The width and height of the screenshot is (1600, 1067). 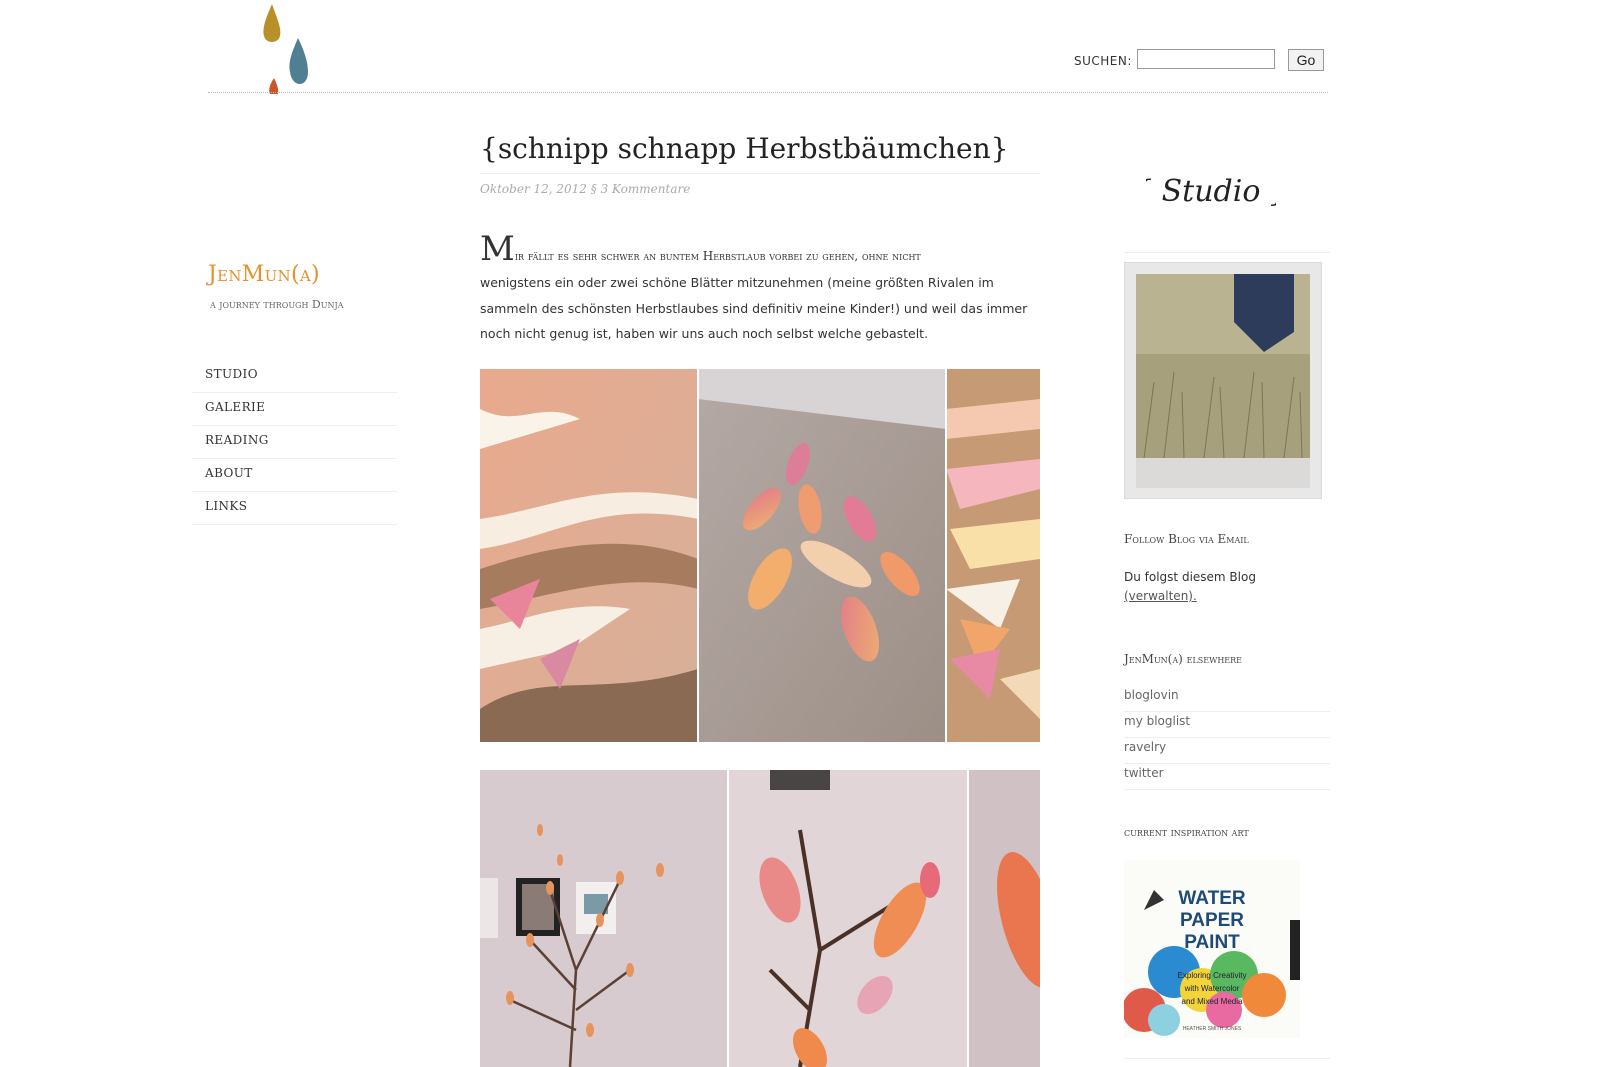 I want to click on header-divider, so click(x=768, y=92).